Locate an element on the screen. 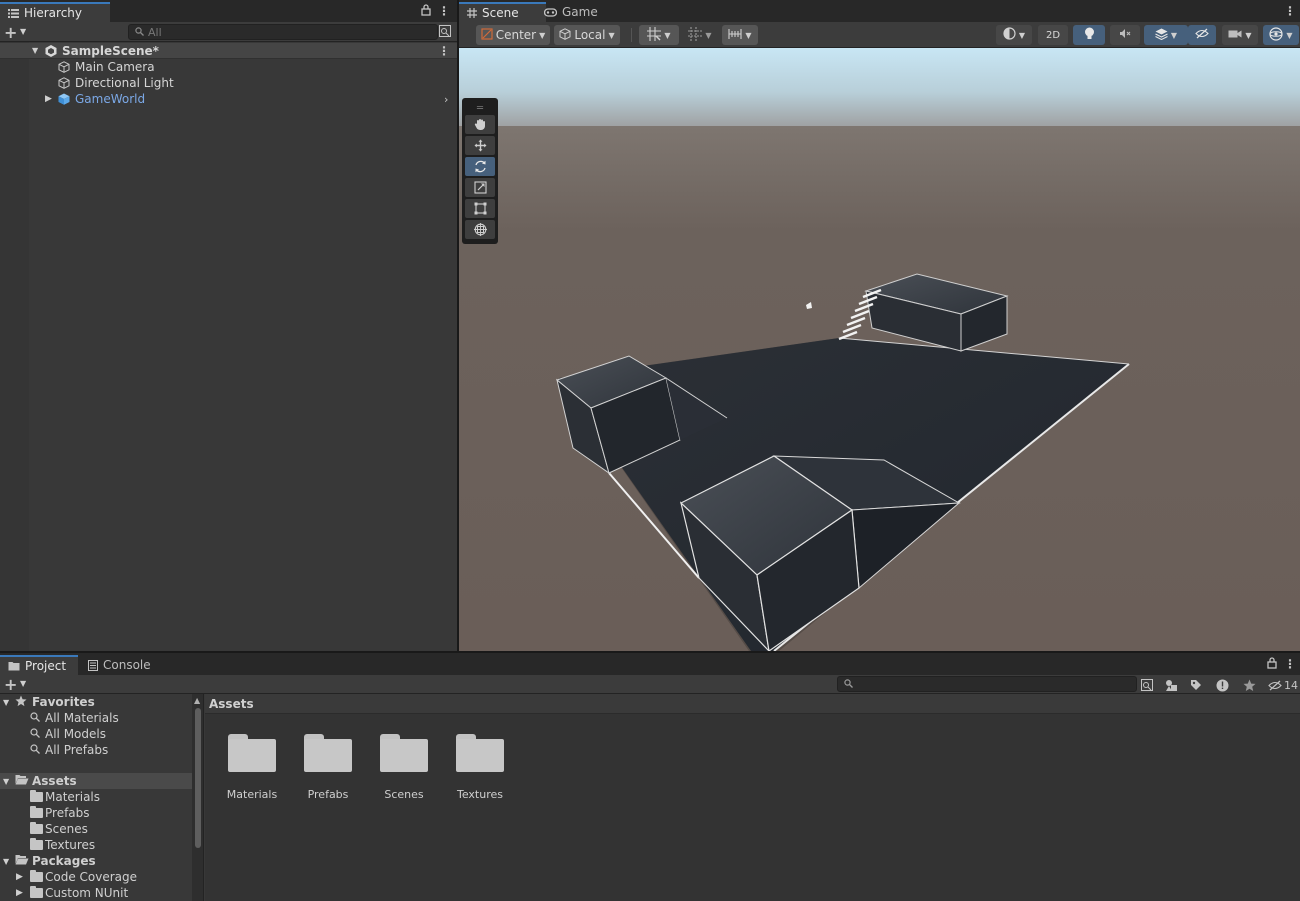  scrollbar-thumb is located at coordinates (198, 778).